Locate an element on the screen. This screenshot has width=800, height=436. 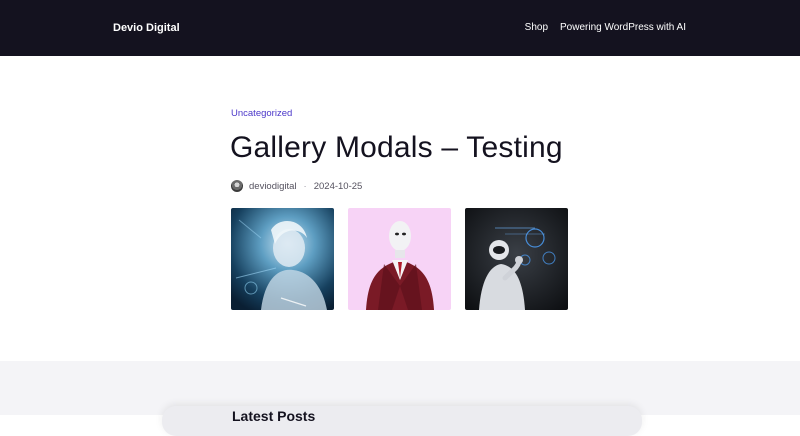
image-gallery is located at coordinates (399, 259).